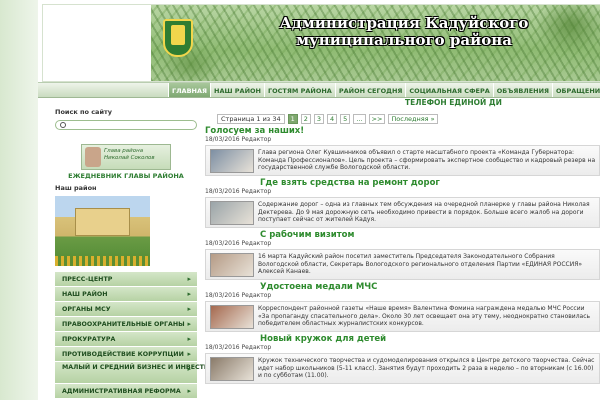  What do you see at coordinates (84, 112) in the screenshot?
I see `search-label: Поиск по сайту` at bounding box center [84, 112].